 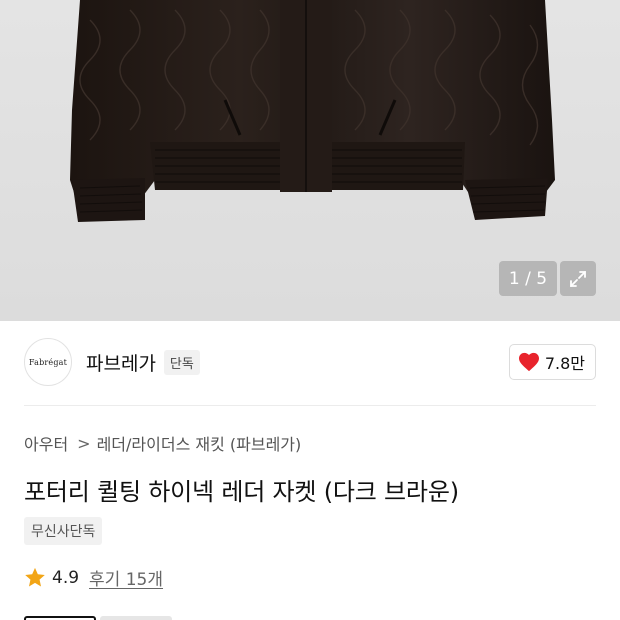 I want to click on rating: 4.9 후기 15개, so click(x=93, y=577).